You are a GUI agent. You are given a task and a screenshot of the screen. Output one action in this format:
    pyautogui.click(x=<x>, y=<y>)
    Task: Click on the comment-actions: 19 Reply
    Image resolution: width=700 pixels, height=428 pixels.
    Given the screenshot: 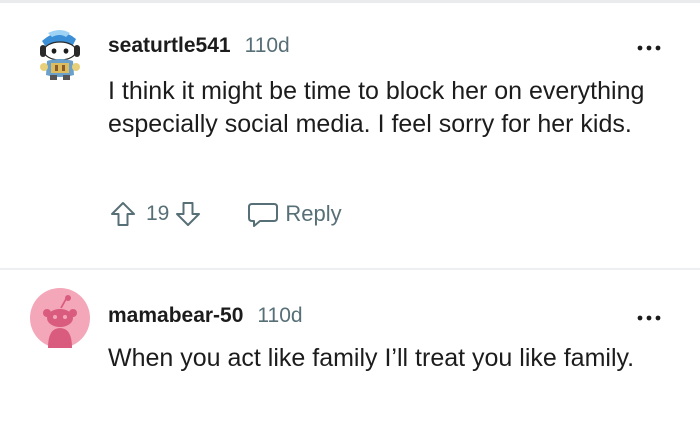 What is the action you would take?
    pyautogui.click(x=225, y=214)
    